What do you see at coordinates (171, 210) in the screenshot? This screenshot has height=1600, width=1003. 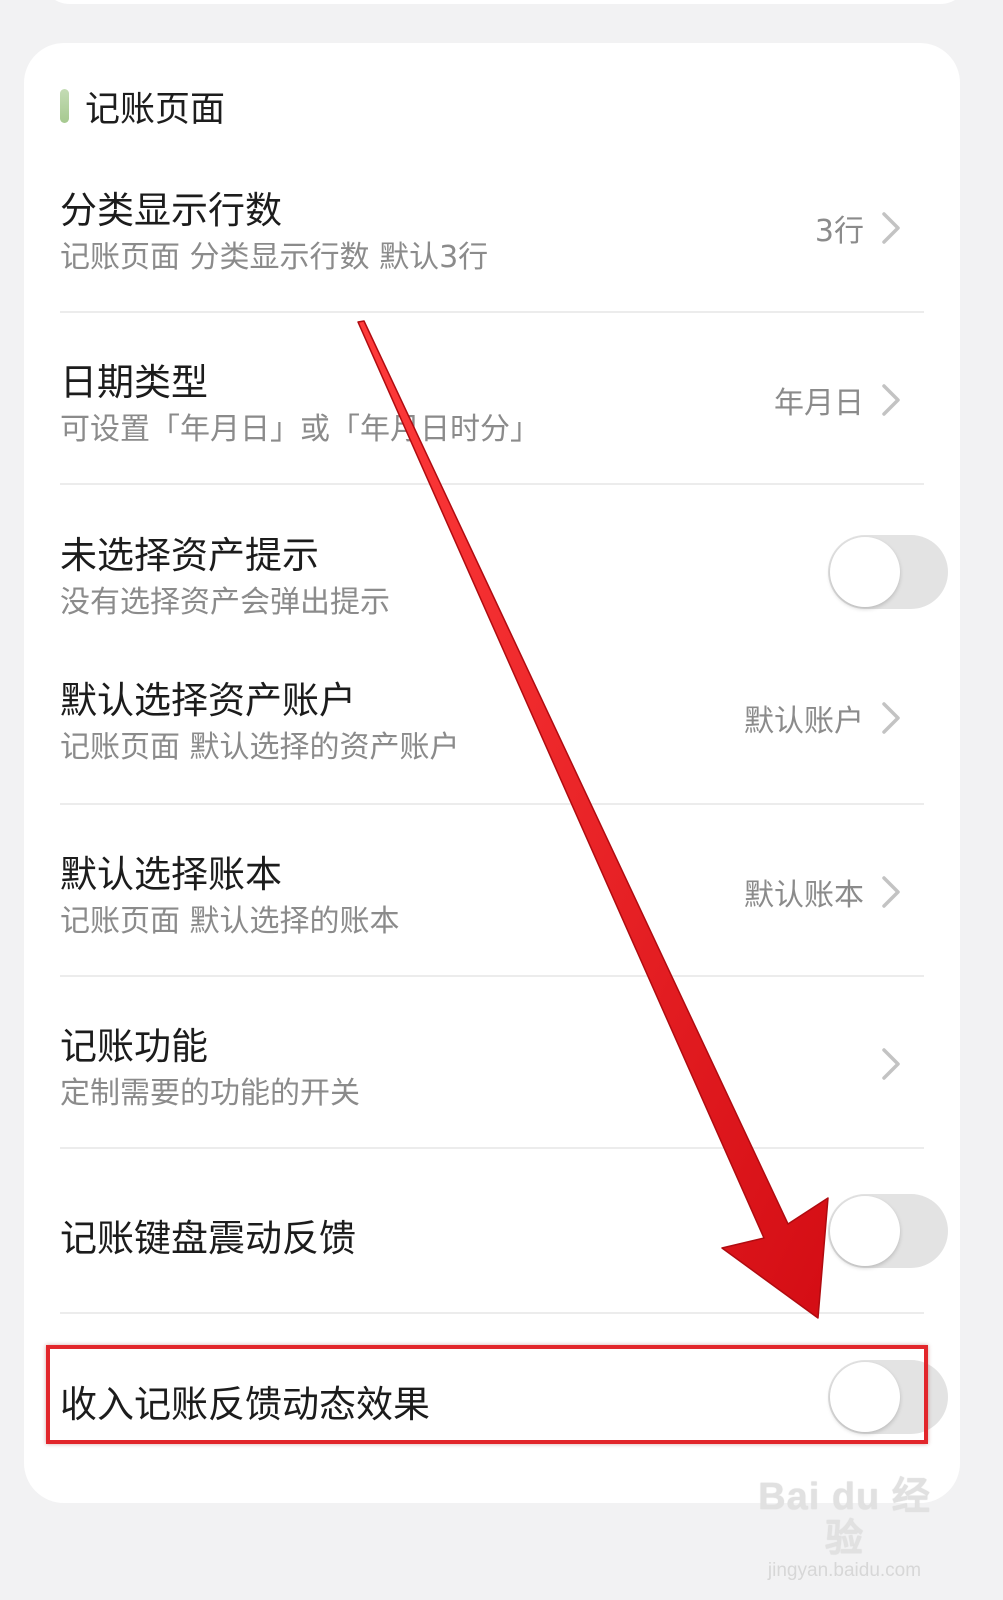 I see `setting-title: 分类显示行数` at bounding box center [171, 210].